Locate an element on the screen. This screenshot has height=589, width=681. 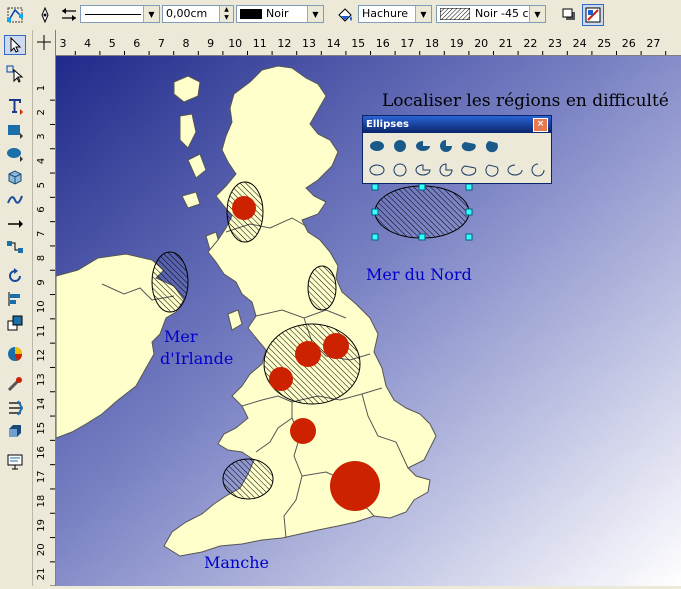
ellipse-filled-button is located at coordinates (377, 146).